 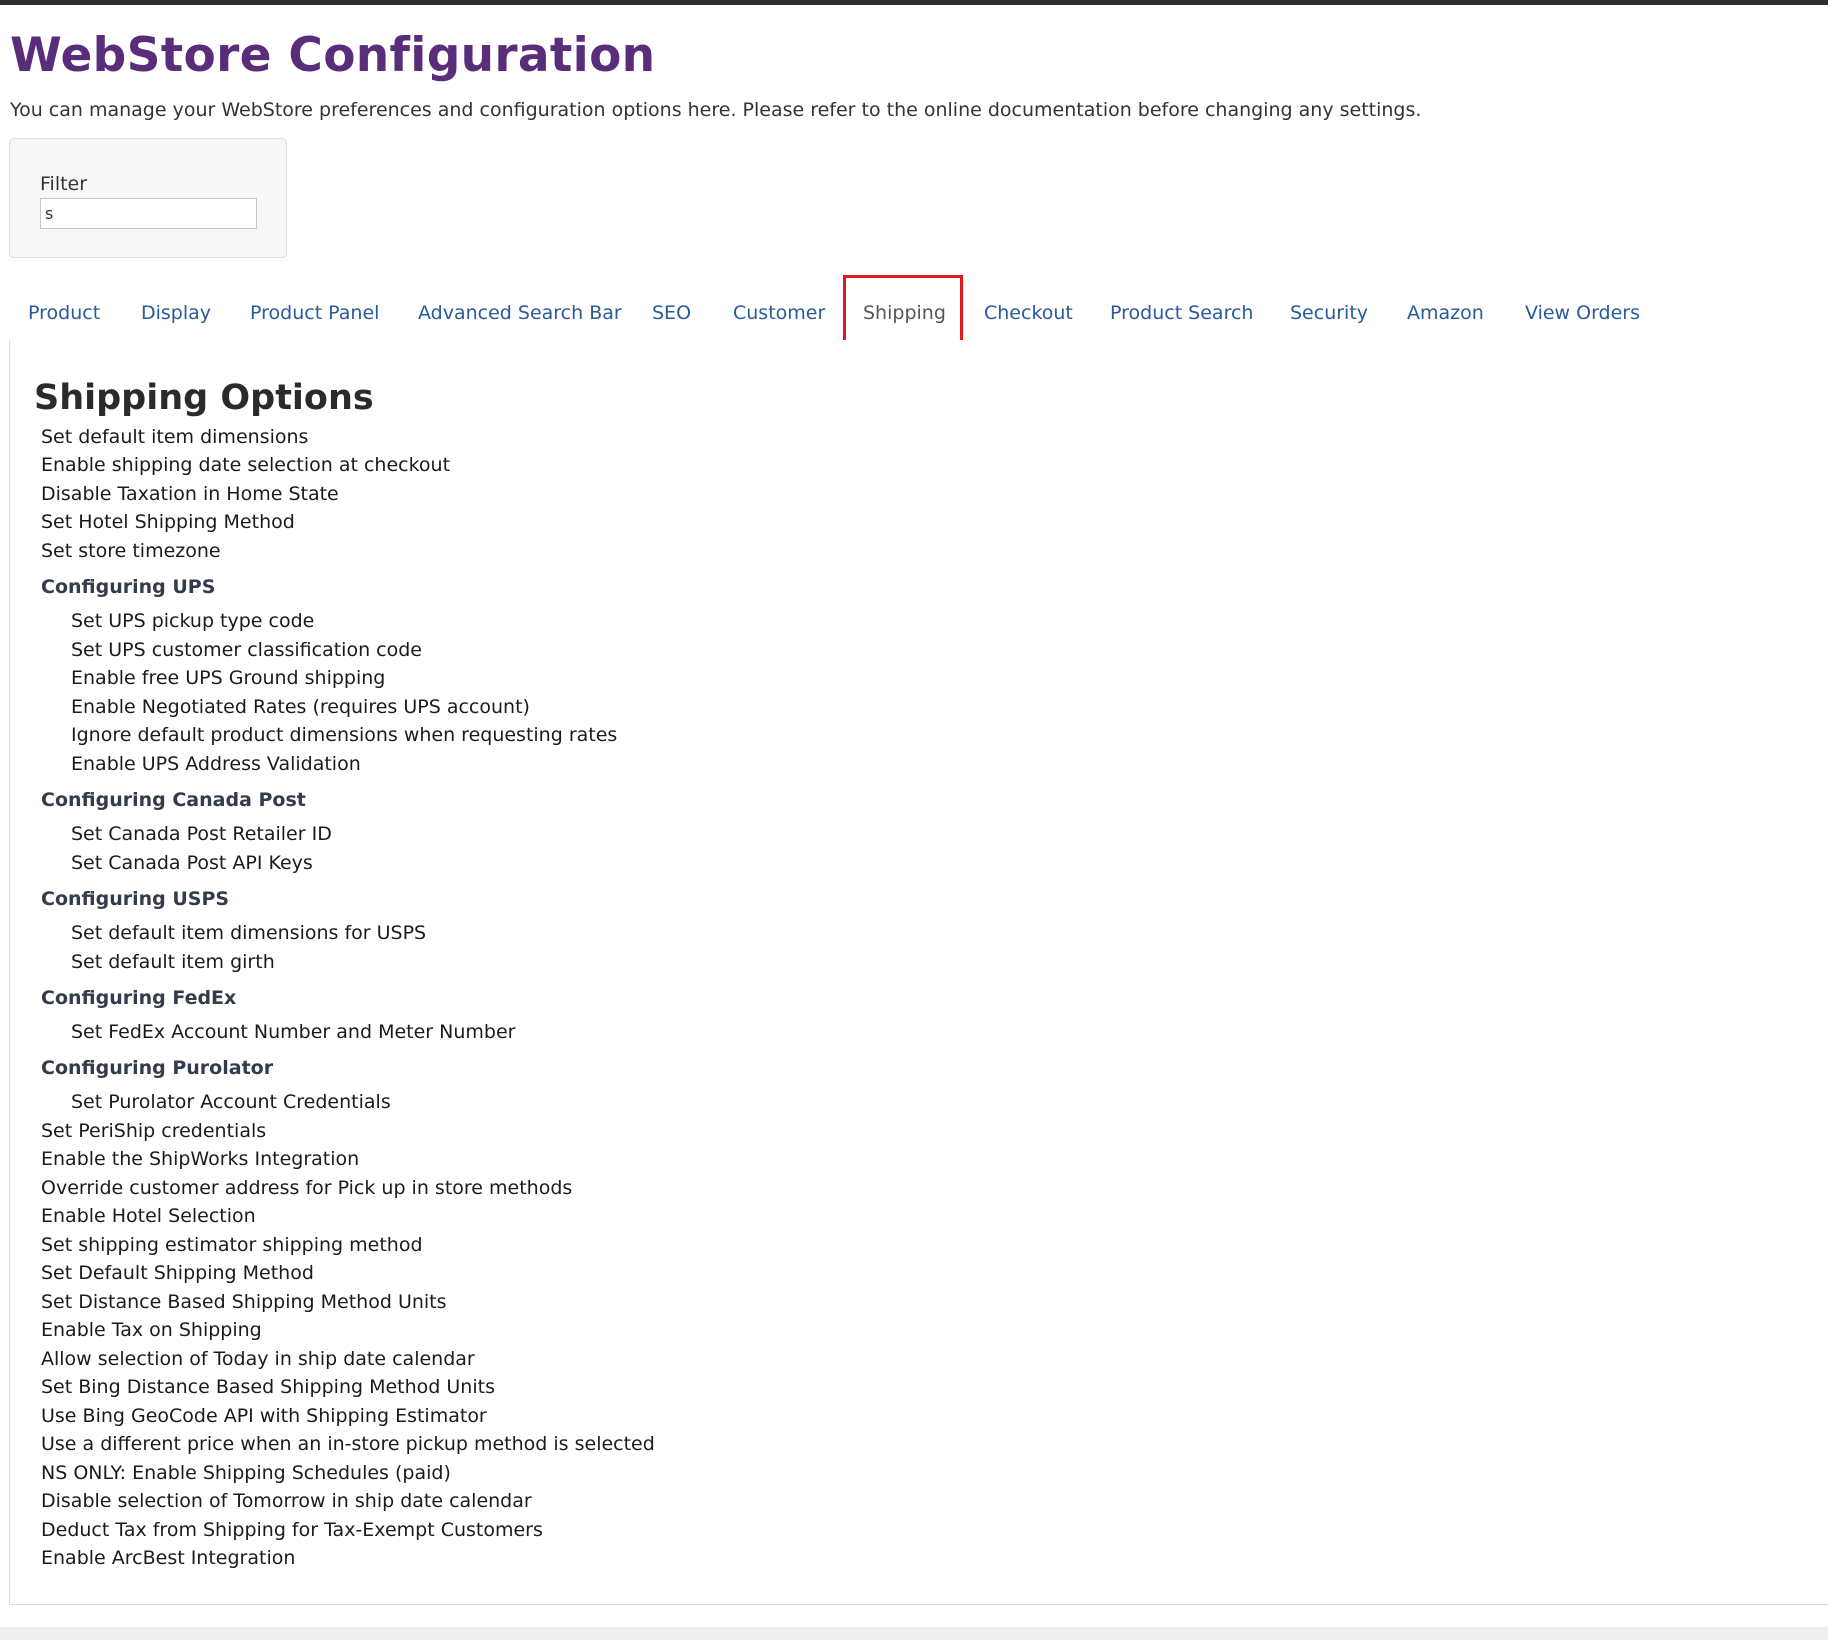 What do you see at coordinates (1582, 313) in the screenshot?
I see `tab-view-orders: View Orders` at bounding box center [1582, 313].